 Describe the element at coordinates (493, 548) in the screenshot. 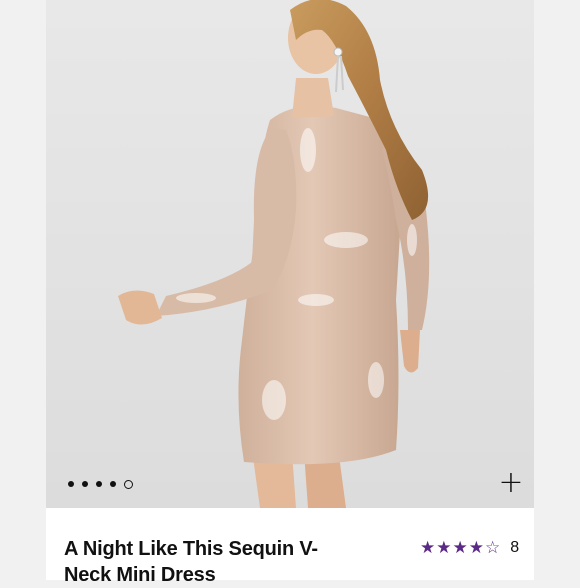

I see `star-outline-icon: ☆` at that location.